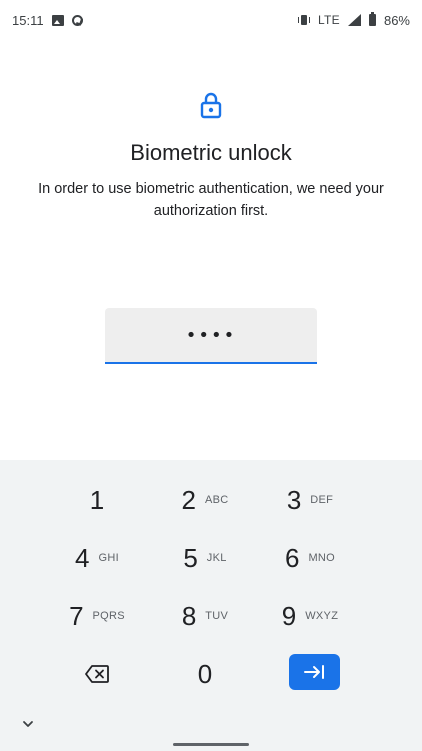 This screenshot has height=751, width=422. I want to click on vibrate-icon, so click(303, 20).